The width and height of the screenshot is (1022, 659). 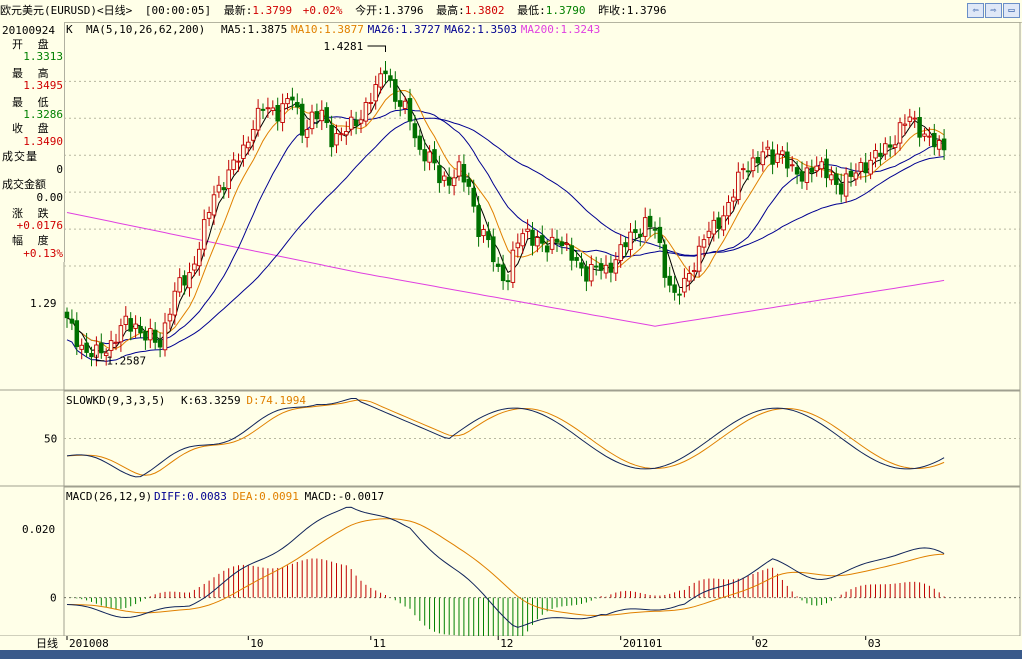 What do you see at coordinates (69, 29) in the screenshot?
I see `legend-k: K` at bounding box center [69, 29].